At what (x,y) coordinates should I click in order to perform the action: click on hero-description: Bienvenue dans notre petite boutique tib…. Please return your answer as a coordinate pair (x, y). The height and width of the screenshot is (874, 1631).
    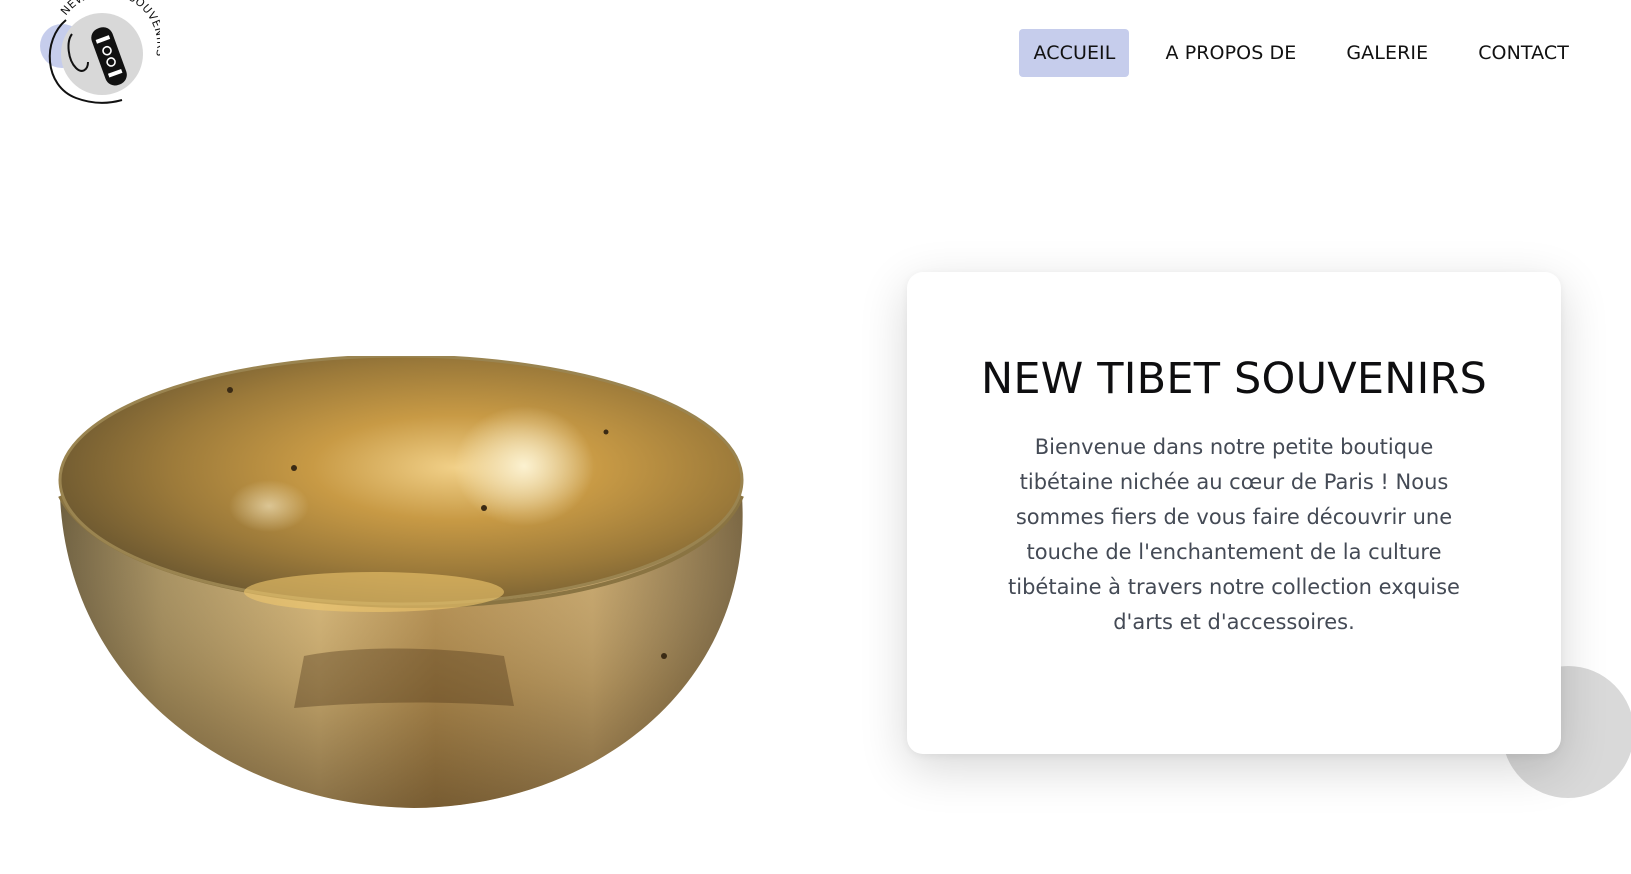
    Looking at the image, I should click on (1234, 534).